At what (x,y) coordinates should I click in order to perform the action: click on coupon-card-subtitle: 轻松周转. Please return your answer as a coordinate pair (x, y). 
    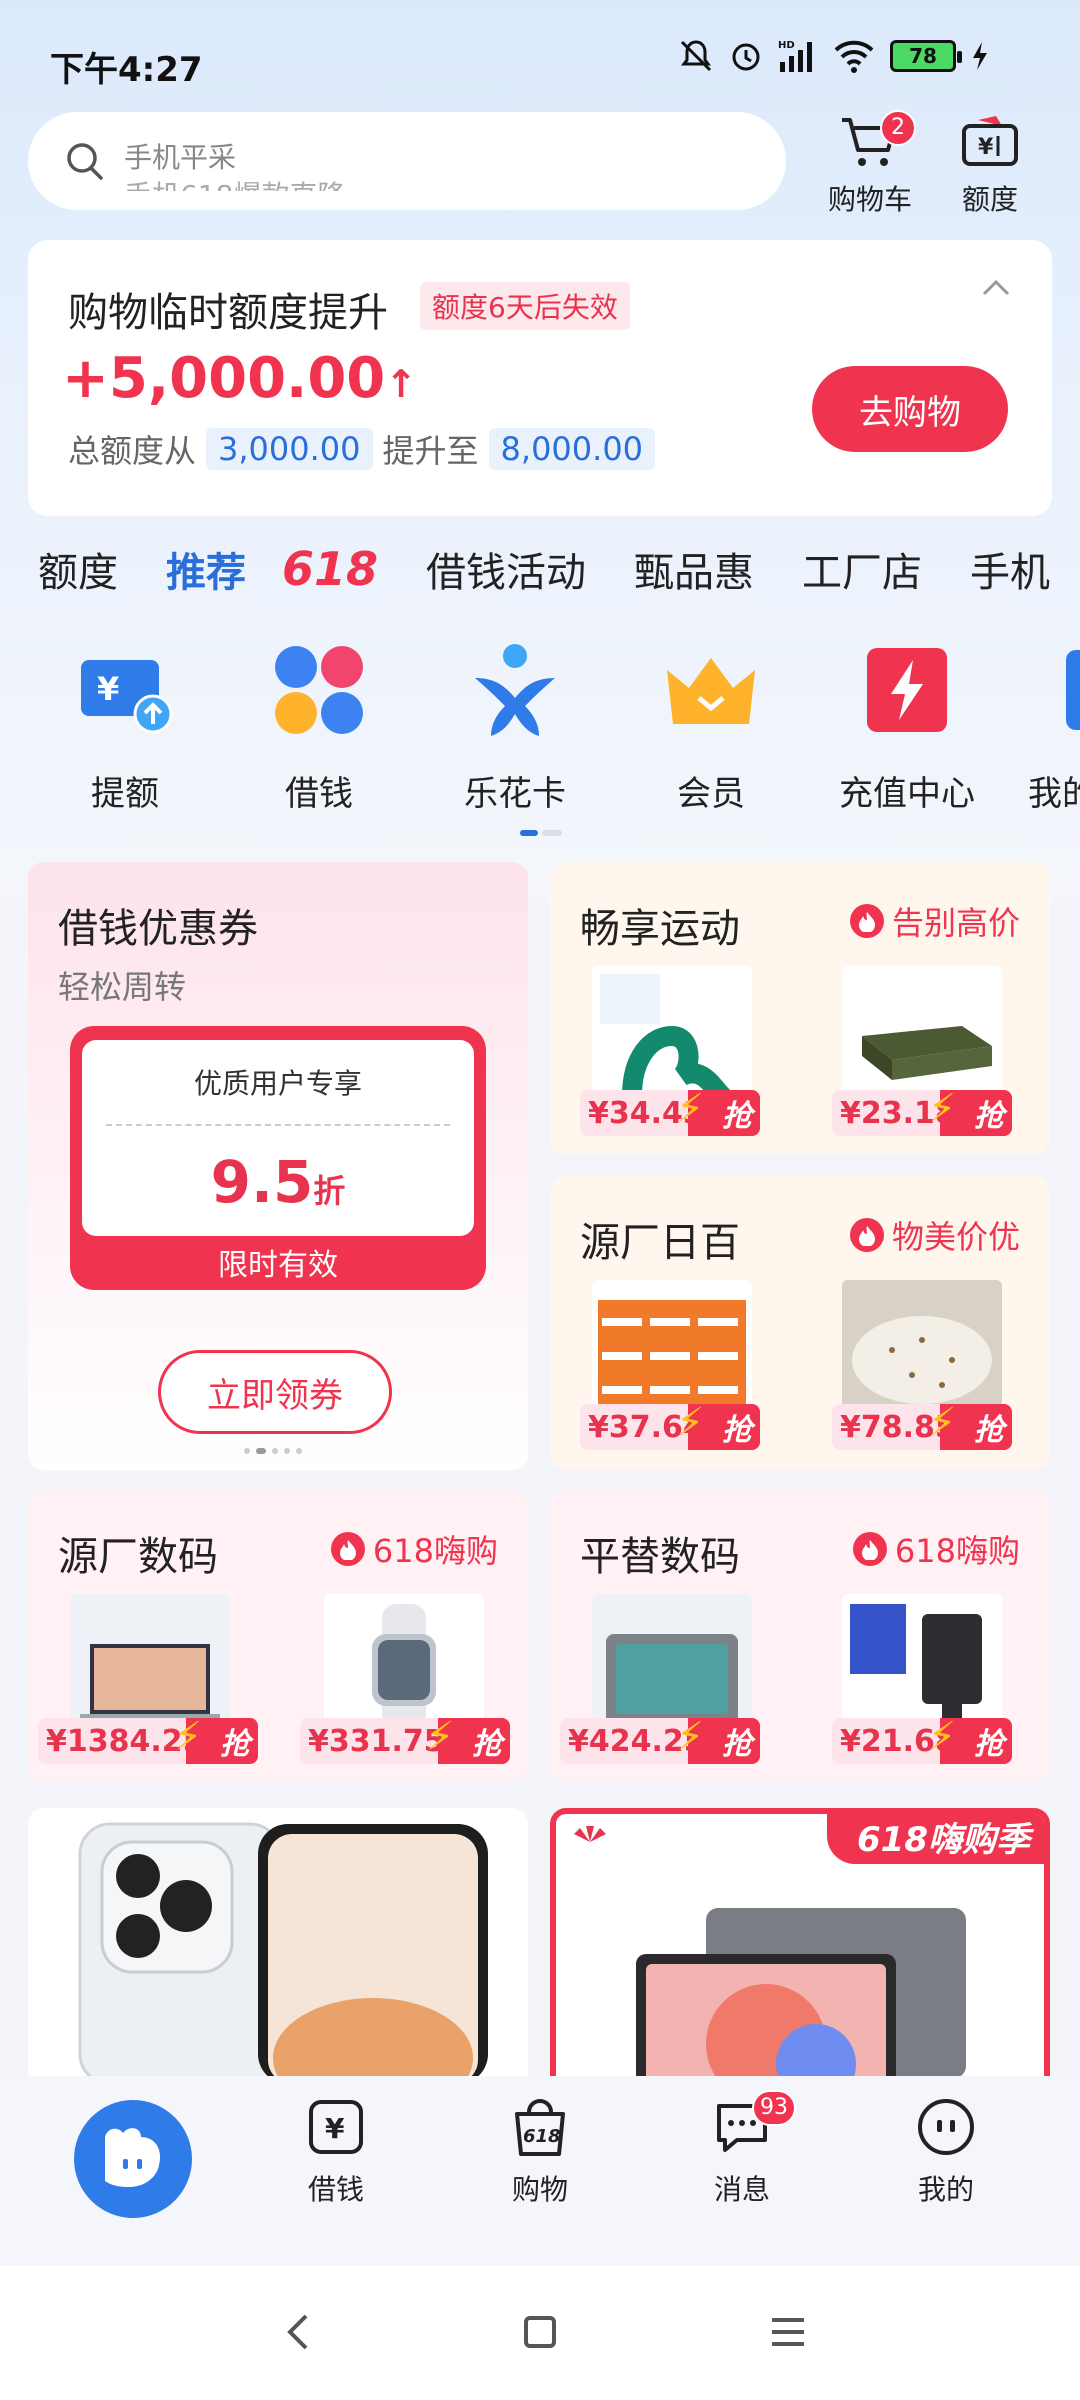
    Looking at the image, I should click on (122, 987).